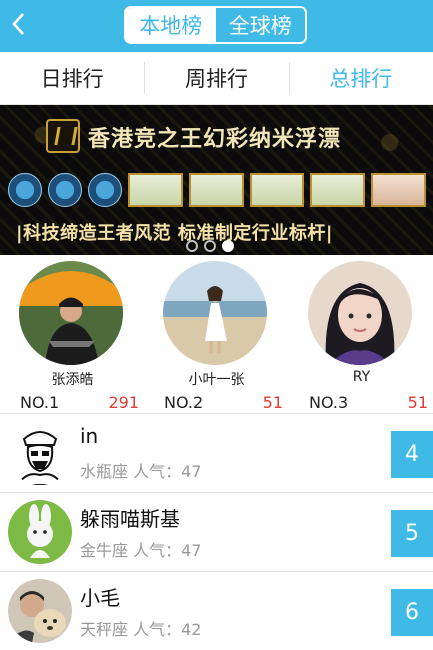  I want to click on tab-local-leaderboard: 本地榜, so click(171, 25).